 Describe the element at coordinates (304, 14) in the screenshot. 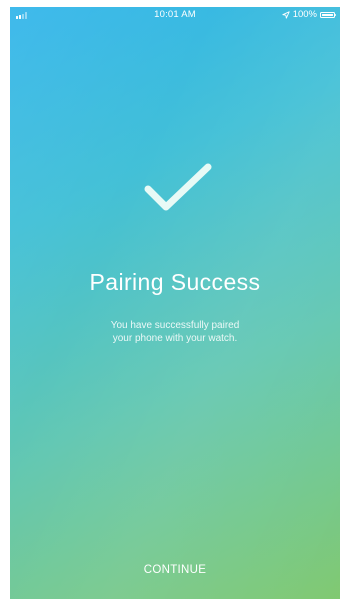

I see `battery-percent: 100%` at that location.